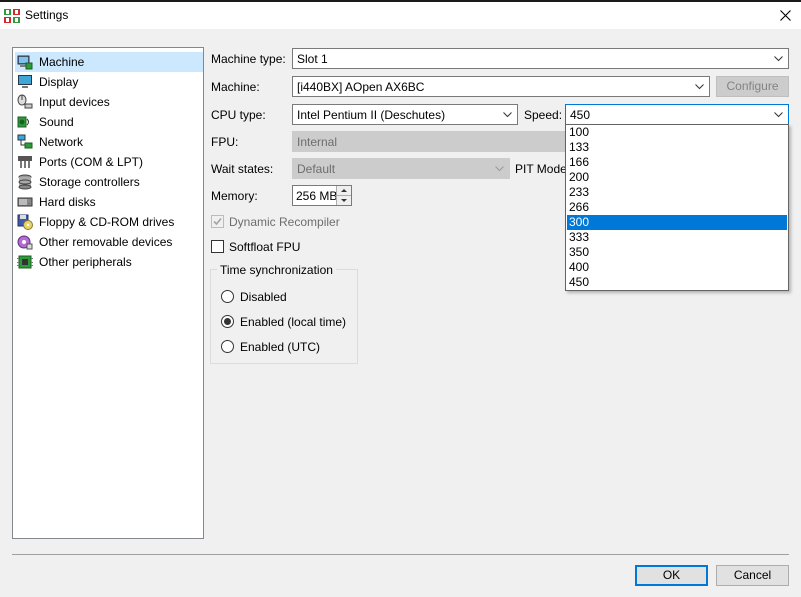 Image resolution: width=801 pixels, height=597 pixels. What do you see at coordinates (276, 270) in the screenshot?
I see `time-sync-group-title: Time synchronization` at bounding box center [276, 270].